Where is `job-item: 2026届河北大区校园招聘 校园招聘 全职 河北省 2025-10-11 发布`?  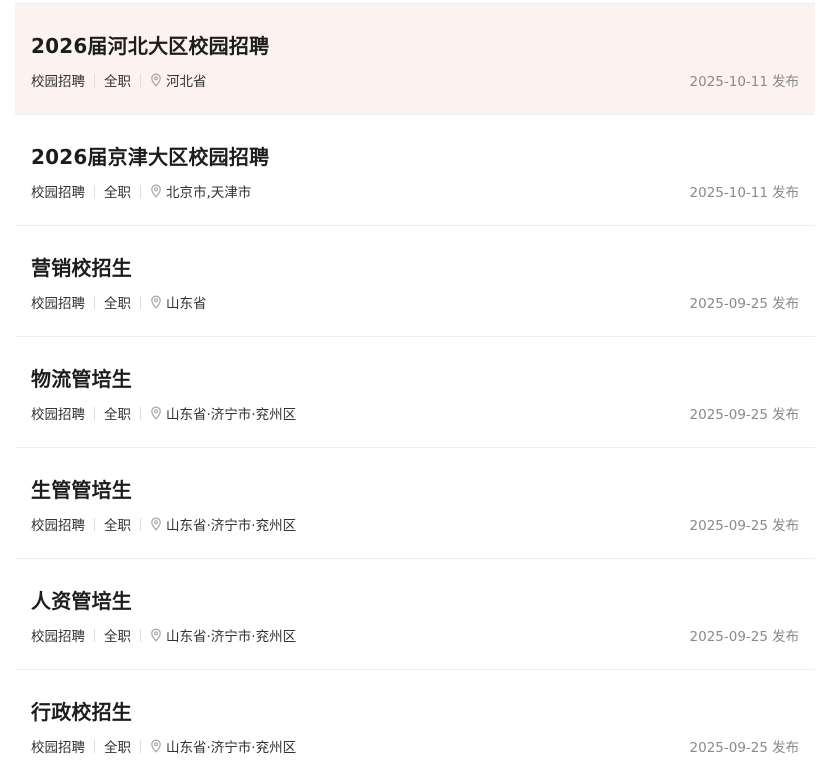
job-item: 2026届河北大区校园招聘 校园招聘 全职 河北省 2025-10-11 发布 is located at coordinates (415, 58).